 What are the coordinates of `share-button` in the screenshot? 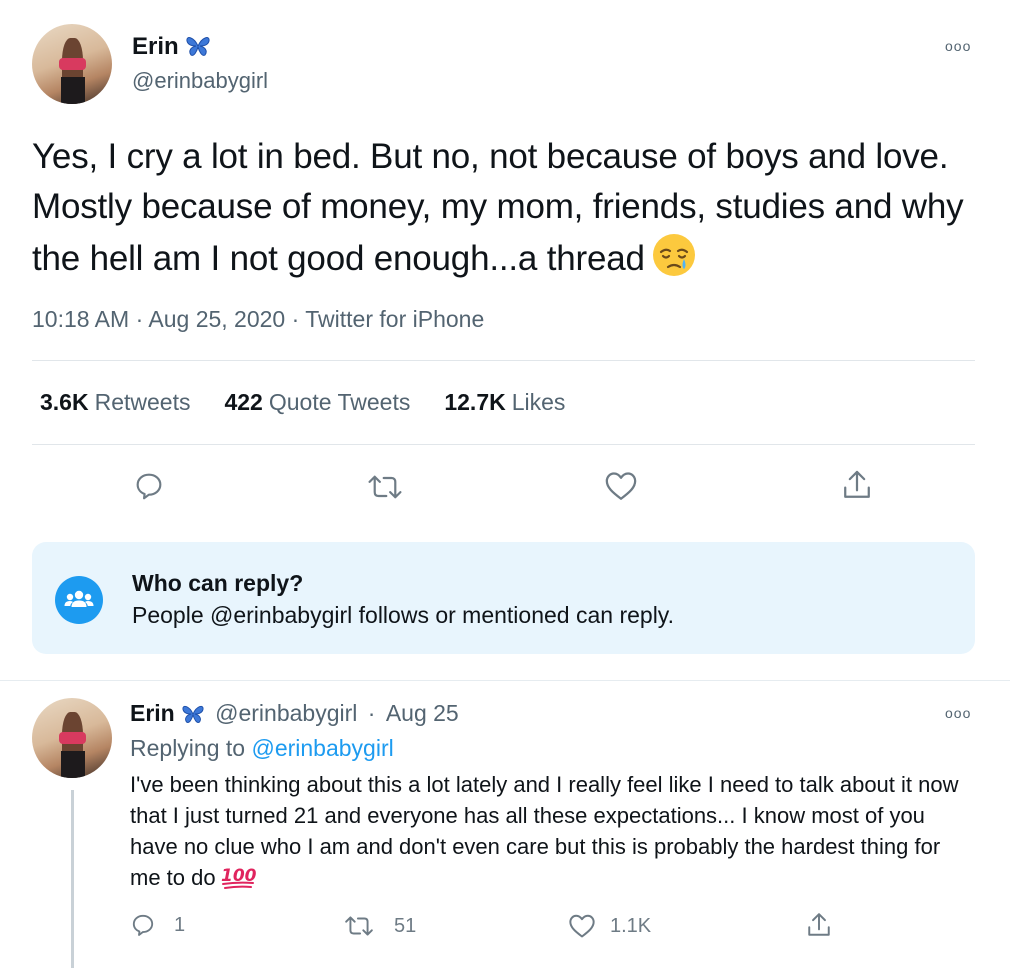 It's located at (857, 485).